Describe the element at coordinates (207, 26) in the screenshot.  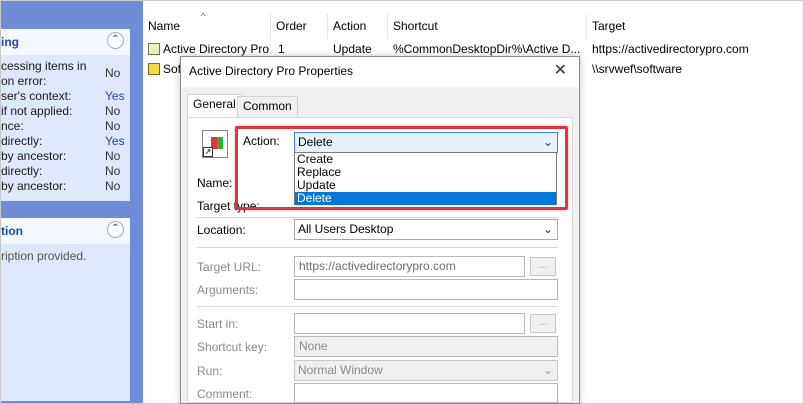
I see `column-header-name: Name` at that location.